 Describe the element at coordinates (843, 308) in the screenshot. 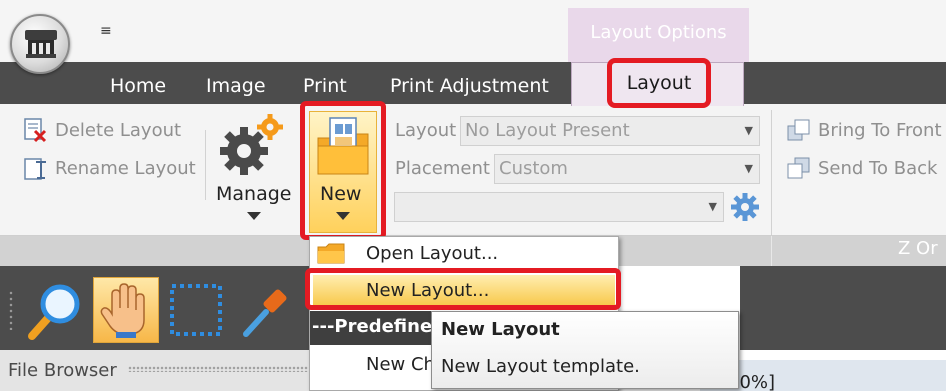

I see `workspace-dark-area` at that location.